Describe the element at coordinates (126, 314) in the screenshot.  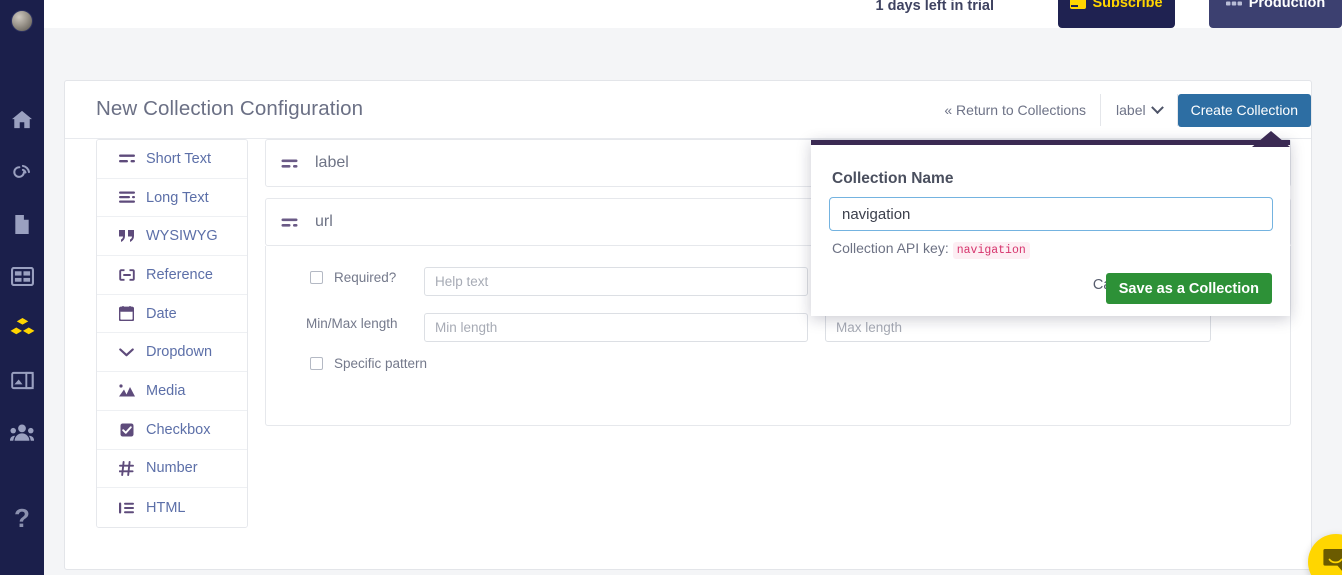
I see `date-icon` at that location.